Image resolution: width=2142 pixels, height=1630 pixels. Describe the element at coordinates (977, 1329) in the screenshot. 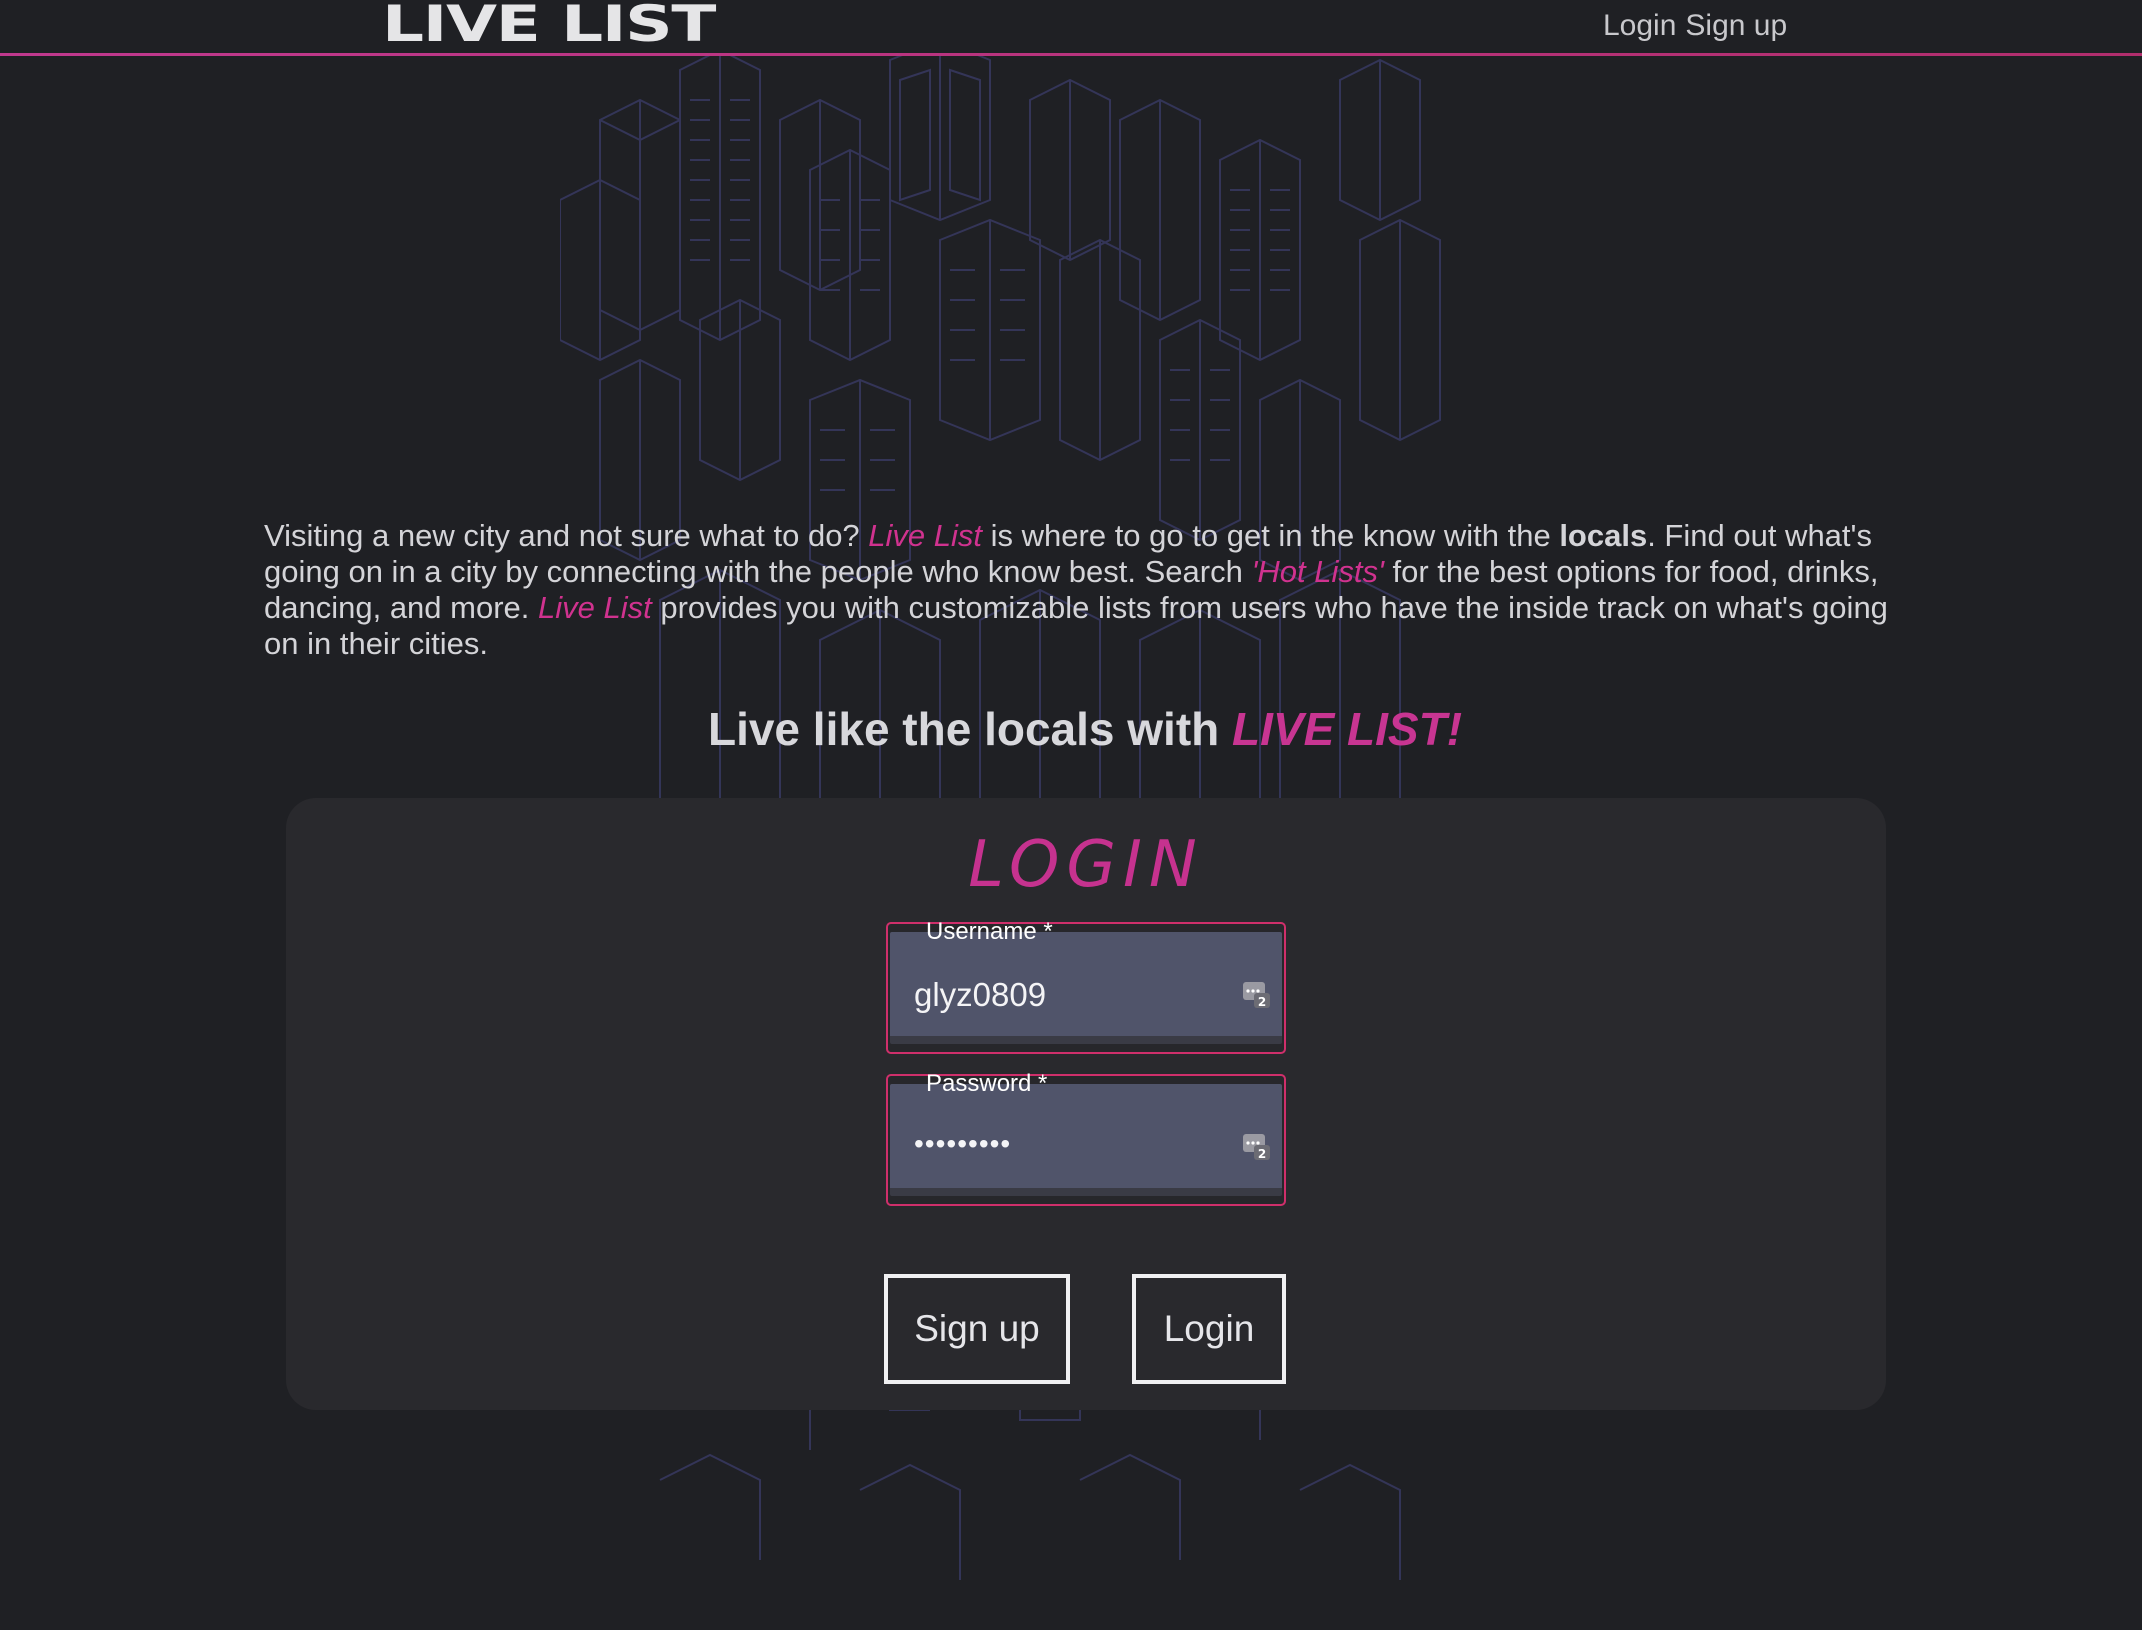

I see `signup-button: Sign up` at that location.